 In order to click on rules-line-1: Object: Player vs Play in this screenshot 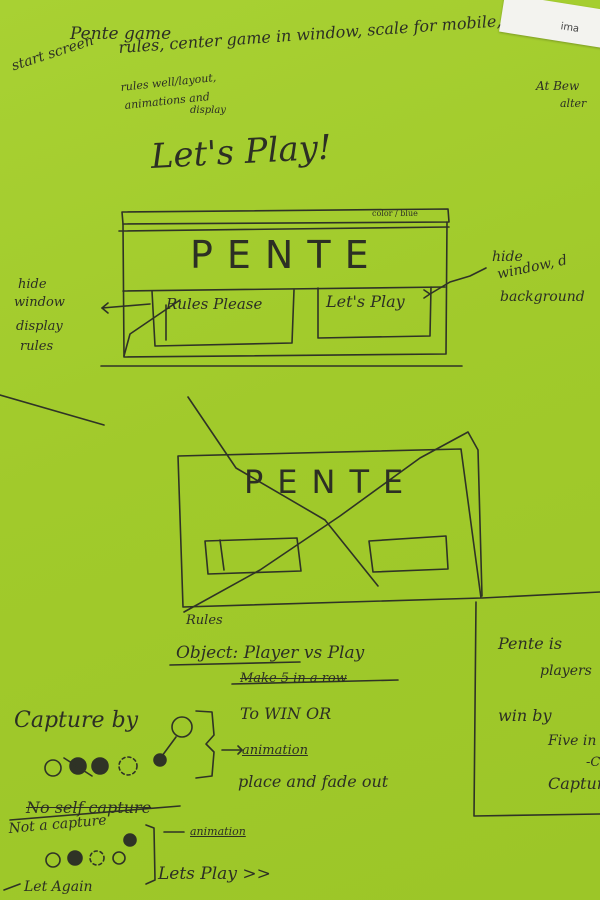, I will do `click(270, 653)`.